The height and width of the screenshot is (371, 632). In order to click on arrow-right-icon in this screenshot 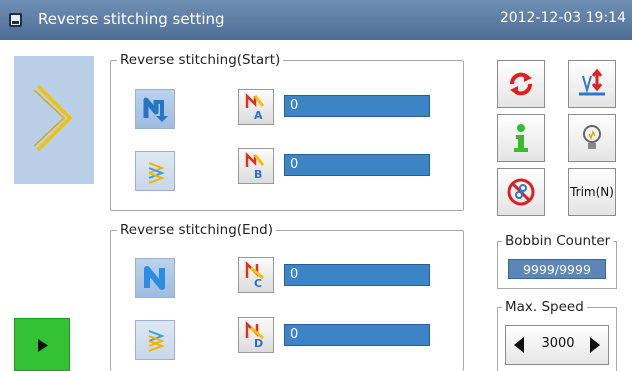, I will do `click(595, 345)`.